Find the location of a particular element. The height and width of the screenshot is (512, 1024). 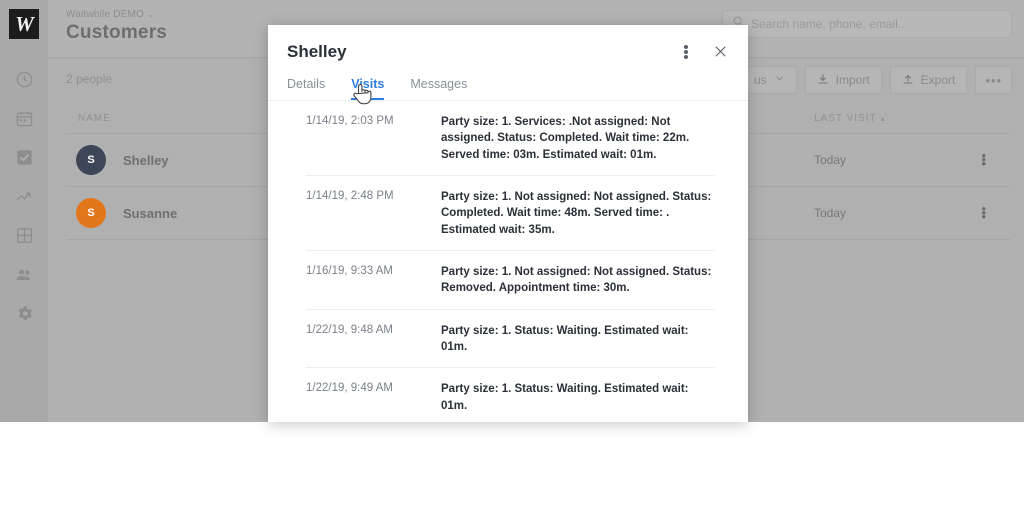

sidebar-item-customers is located at coordinates (24, 274).